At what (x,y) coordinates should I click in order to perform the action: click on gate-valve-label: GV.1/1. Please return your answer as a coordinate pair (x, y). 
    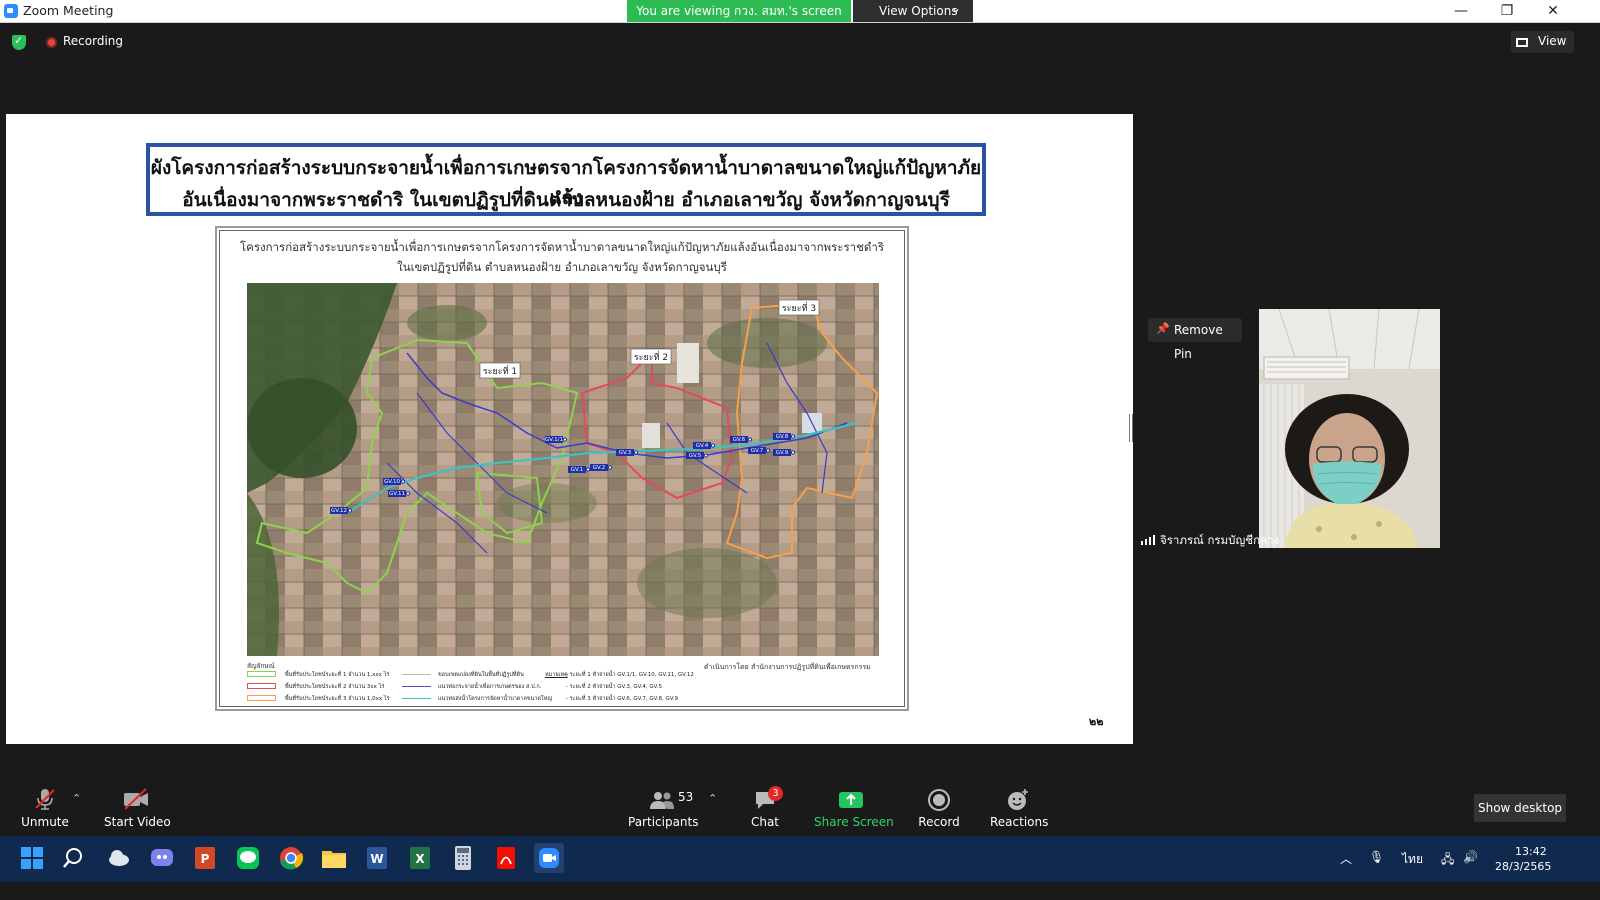
    Looking at the image, I should click on (554, 440).